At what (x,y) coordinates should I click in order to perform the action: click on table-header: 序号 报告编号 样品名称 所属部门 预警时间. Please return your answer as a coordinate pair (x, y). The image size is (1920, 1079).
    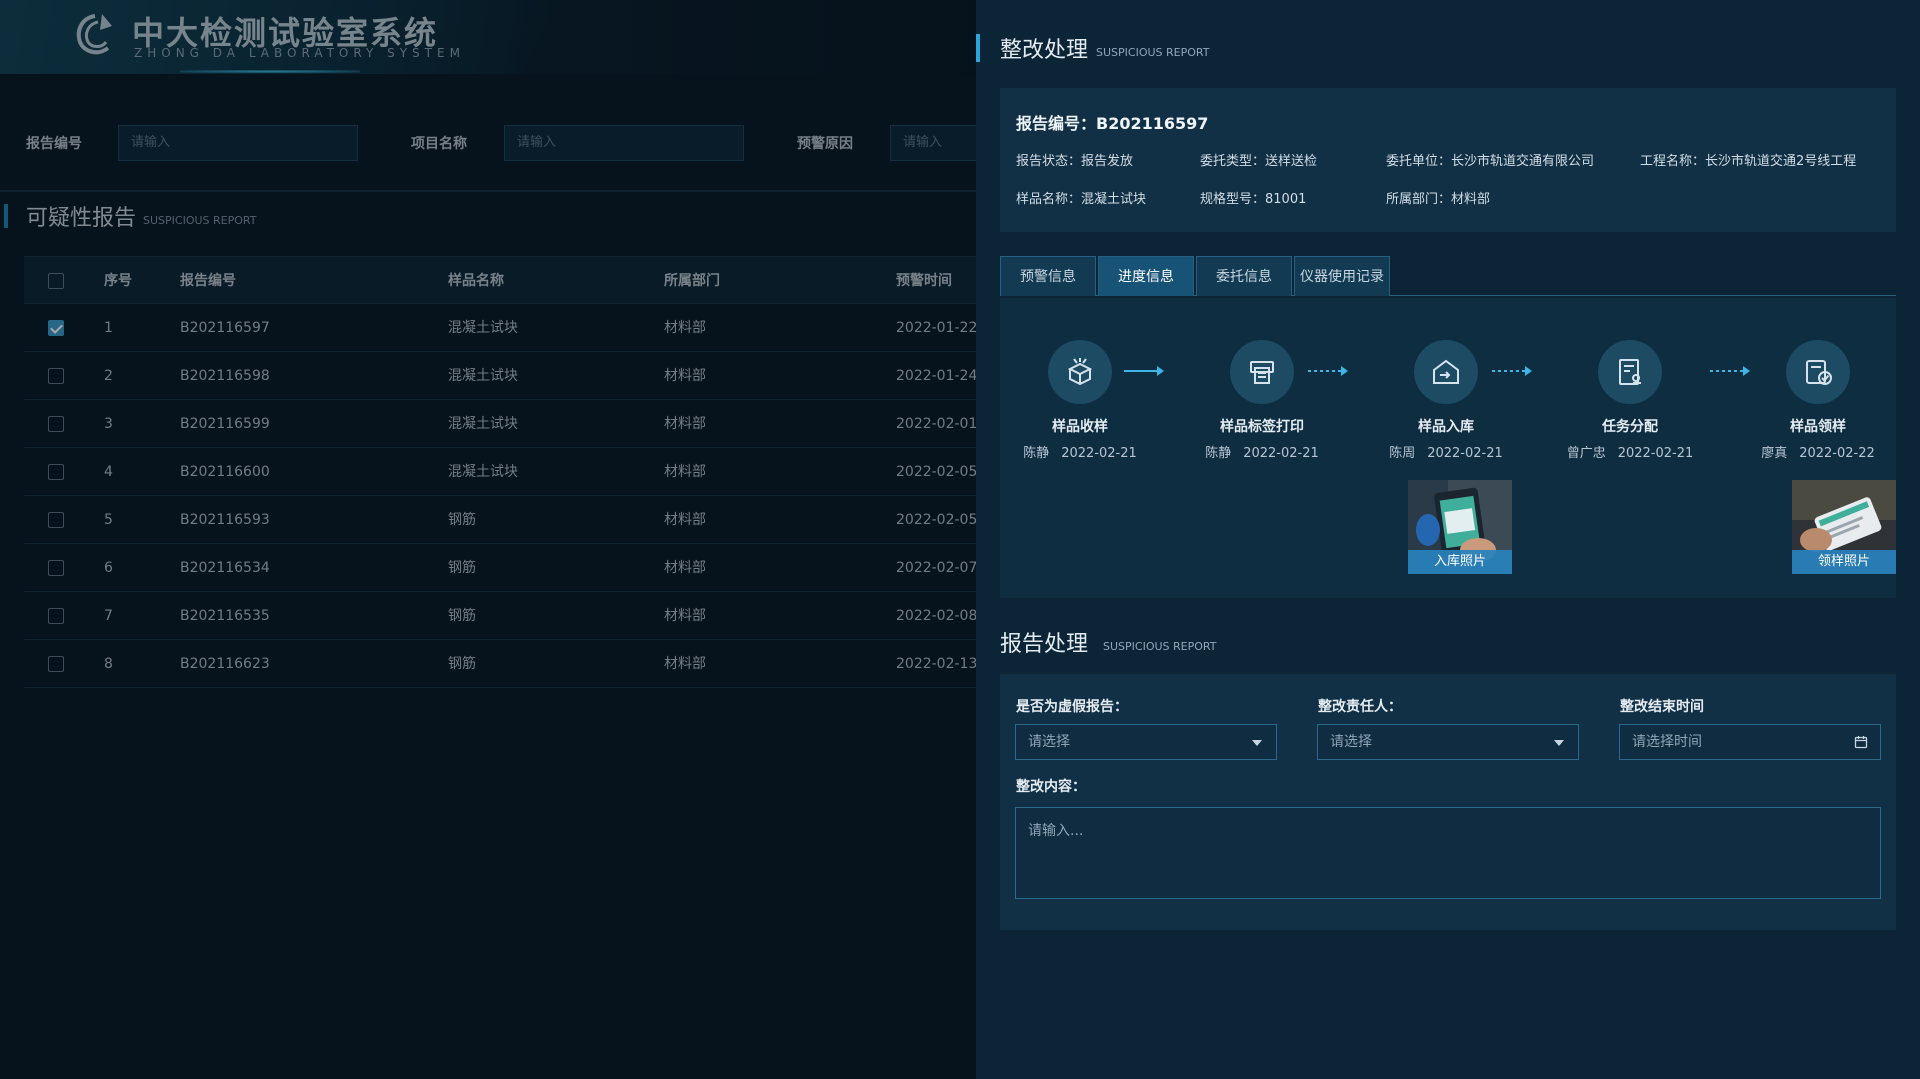
    Looking at the image, I should click on (500, 280).